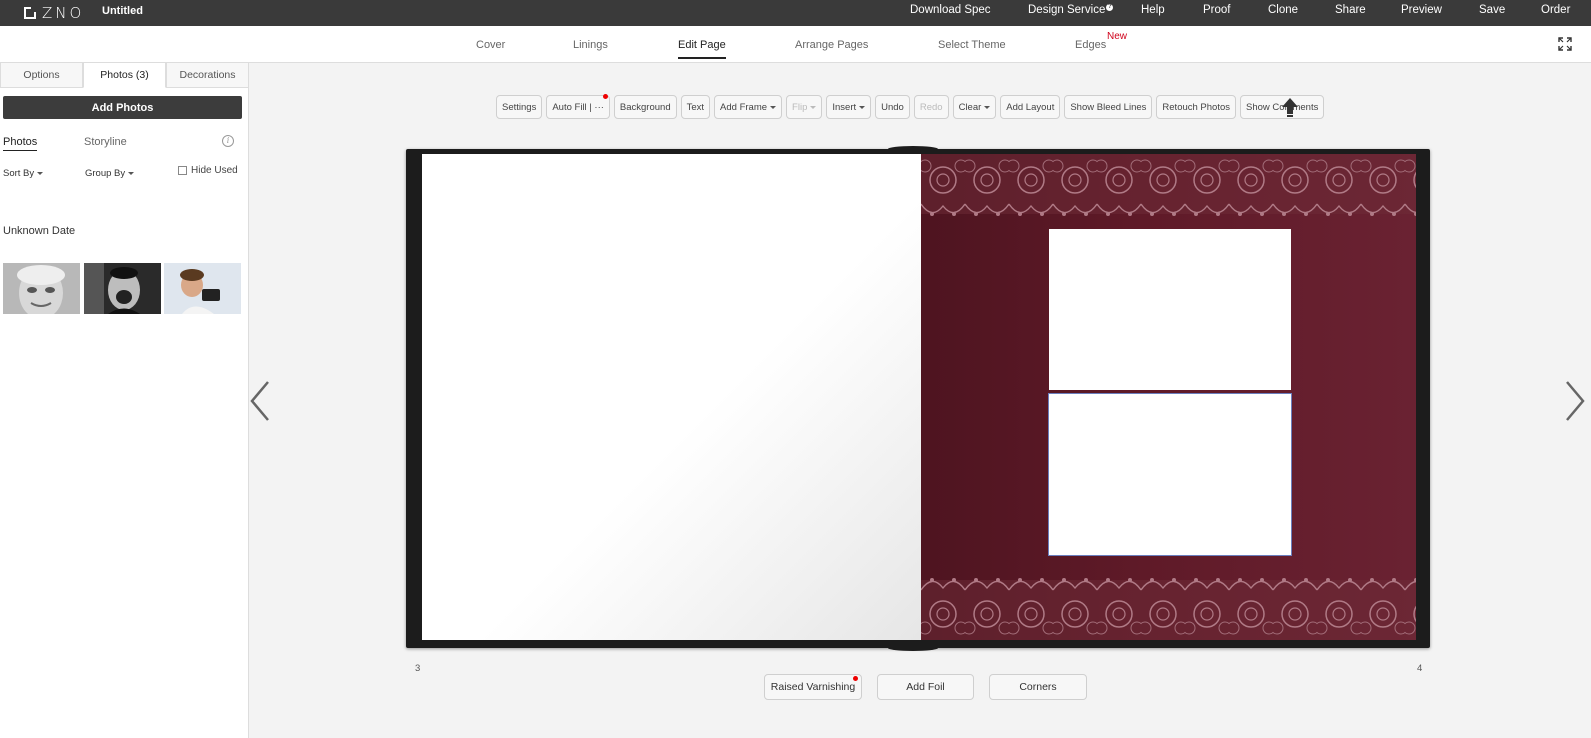 Image resolution: width=1591 pixels, height=738 pixels. What do you see at coordinates (1168, 190) in the screenshot?
I see `lace-border-top` at bounding box center [1168, 190].